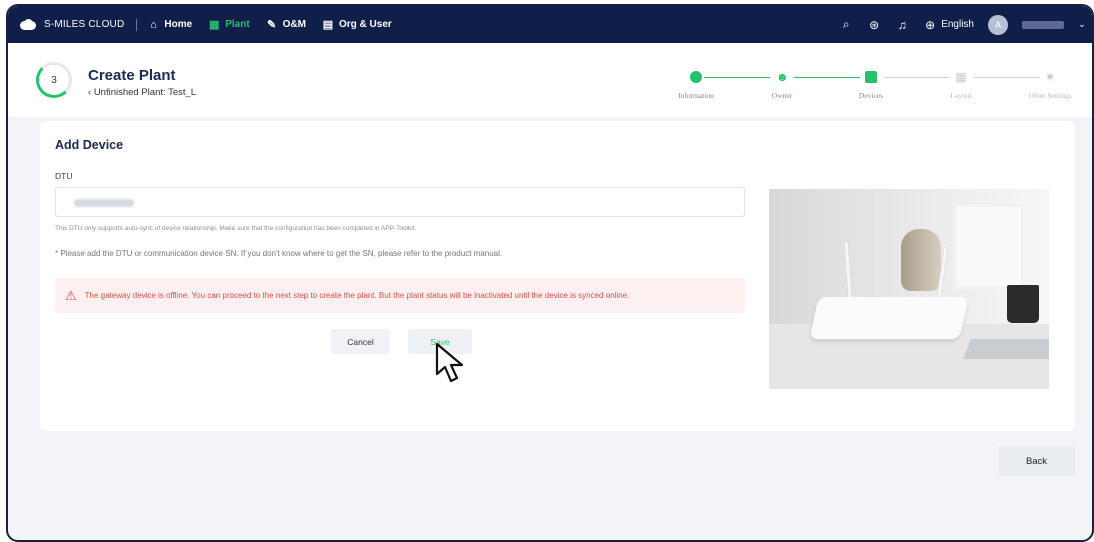 Image resolution: width=1094 pixels, height=542 pixels. Describe the element at coordinates (1050, 95) in the screenshot. I see `step-label: Other Settings` at that location.